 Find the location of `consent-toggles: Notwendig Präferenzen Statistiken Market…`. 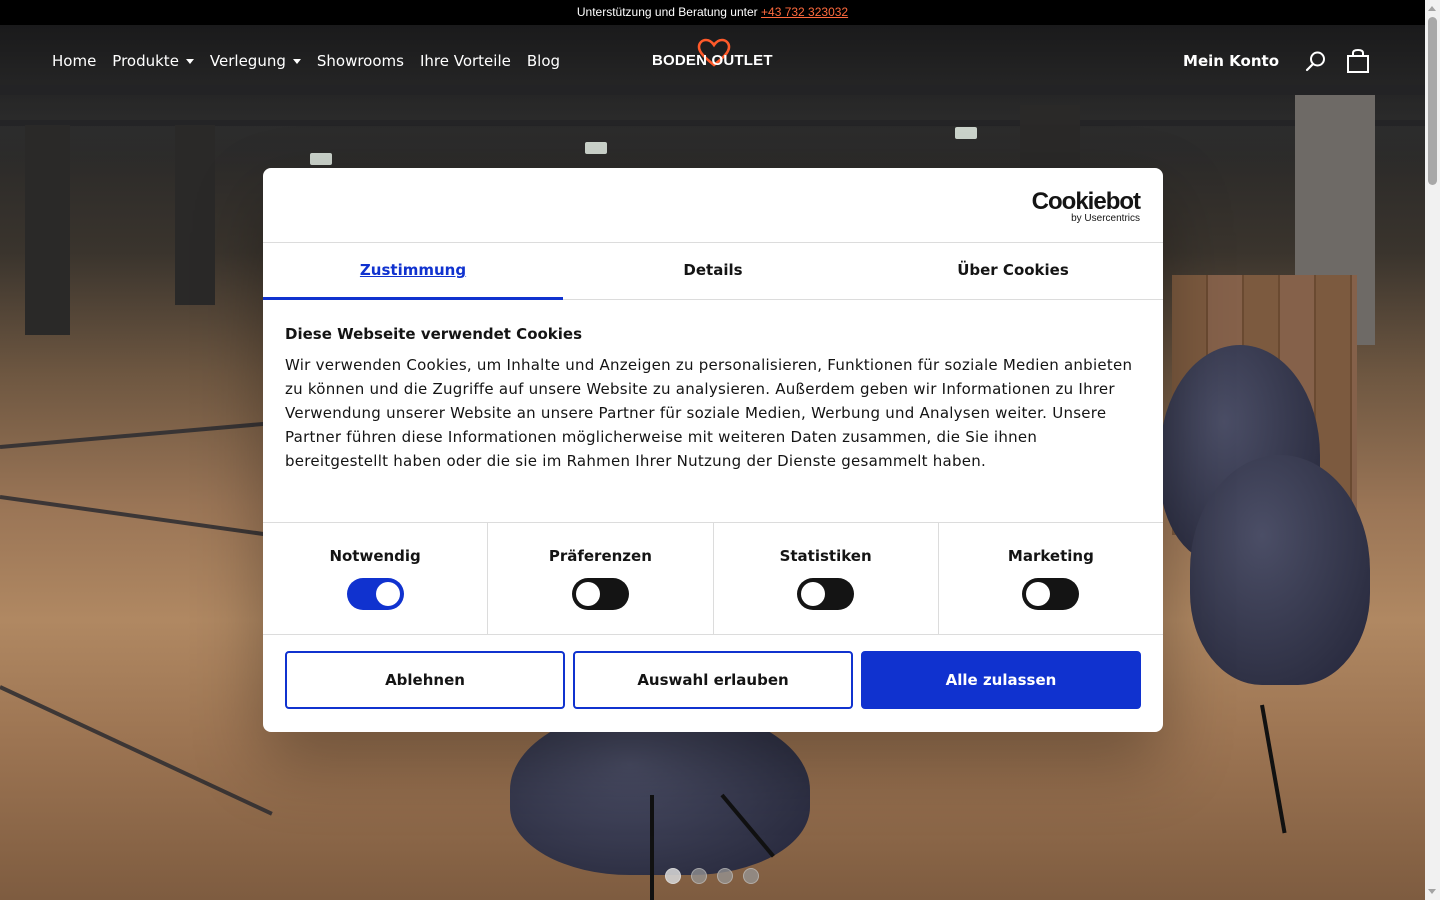

consent-toggles: Notwendig Präferenzen Statistiken Market… is located at coordinates (713, 578).